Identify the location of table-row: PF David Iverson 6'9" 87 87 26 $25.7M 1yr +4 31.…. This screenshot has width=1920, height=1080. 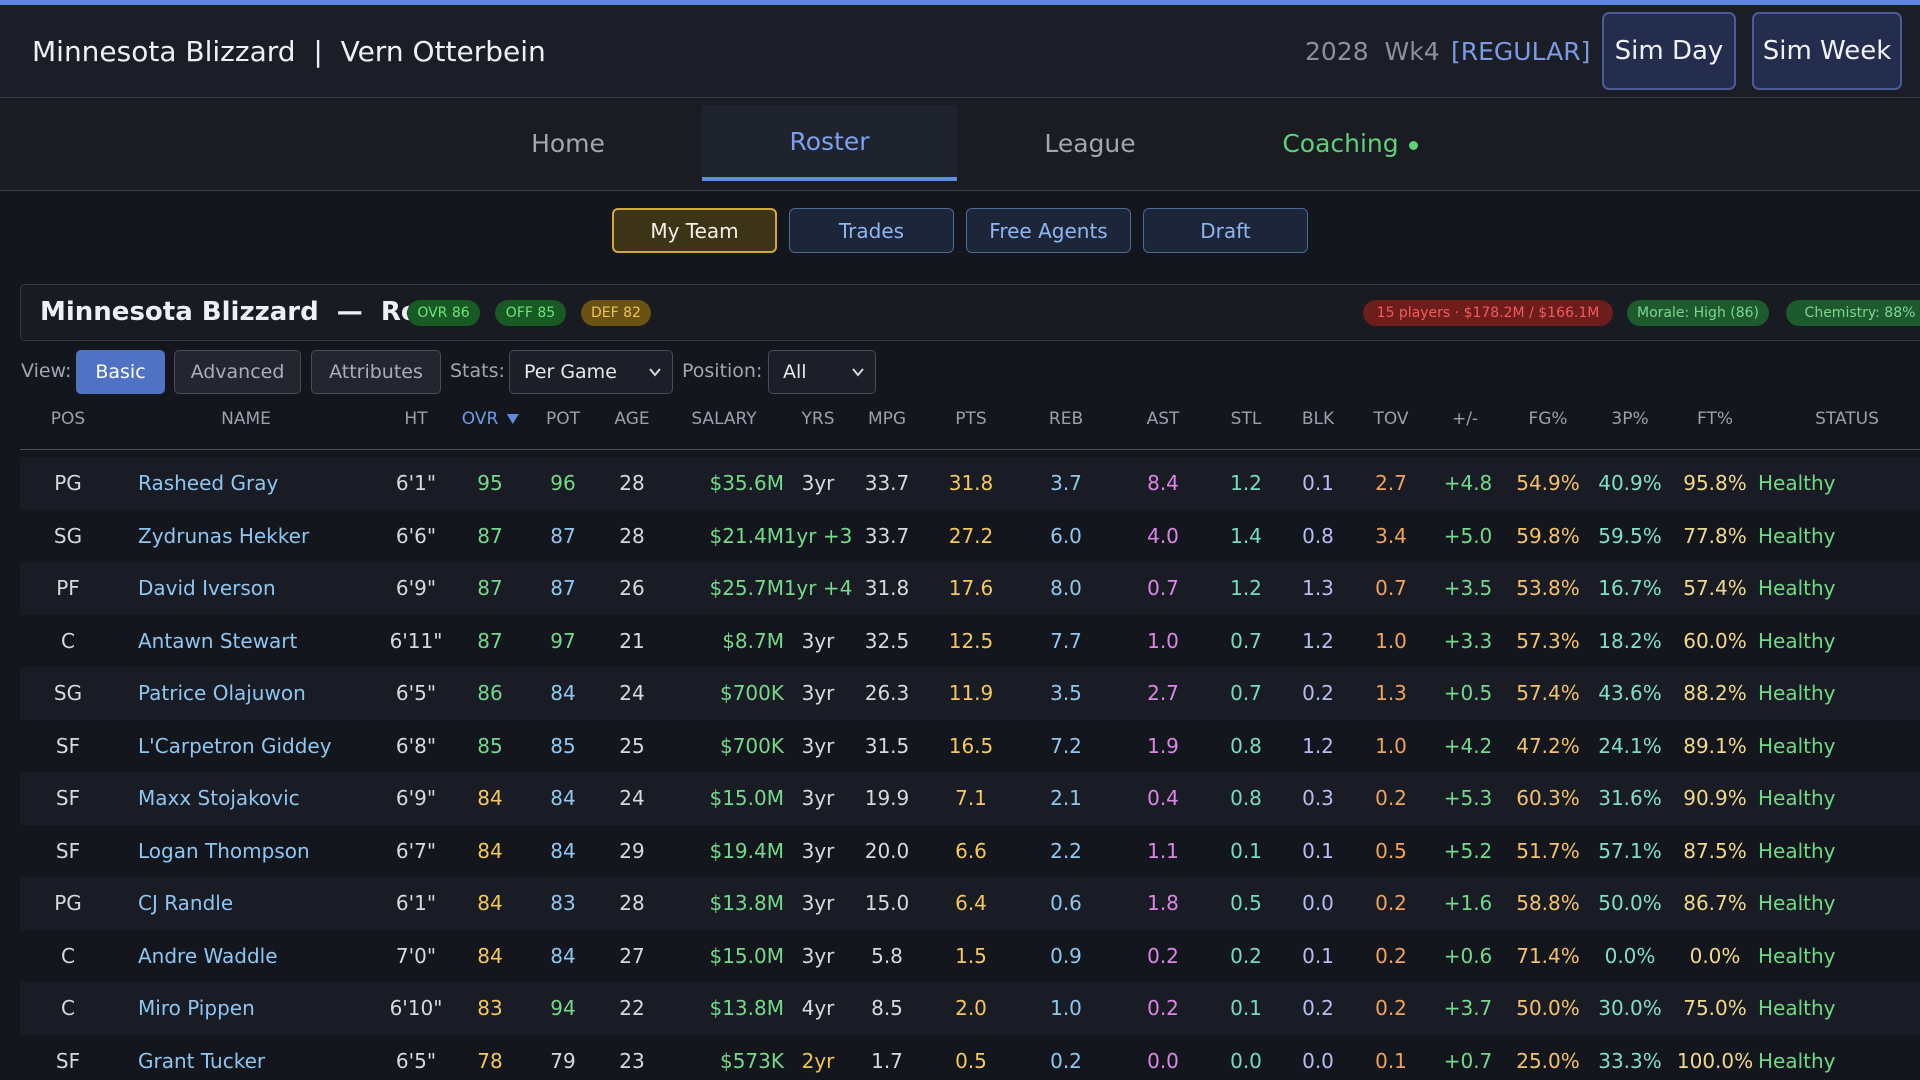
(970, 588).